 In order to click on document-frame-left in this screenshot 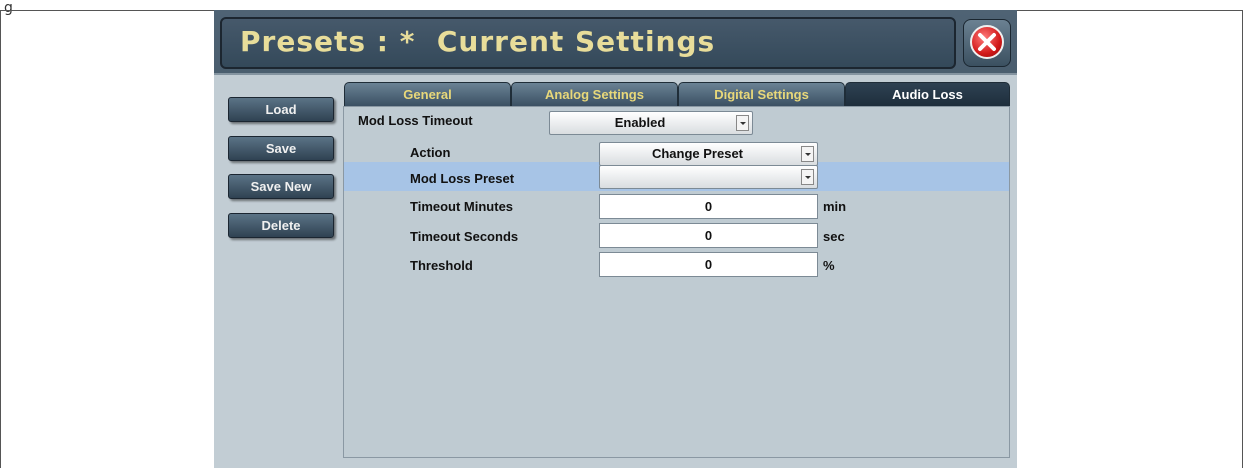, I will do `click(0, 239)`.